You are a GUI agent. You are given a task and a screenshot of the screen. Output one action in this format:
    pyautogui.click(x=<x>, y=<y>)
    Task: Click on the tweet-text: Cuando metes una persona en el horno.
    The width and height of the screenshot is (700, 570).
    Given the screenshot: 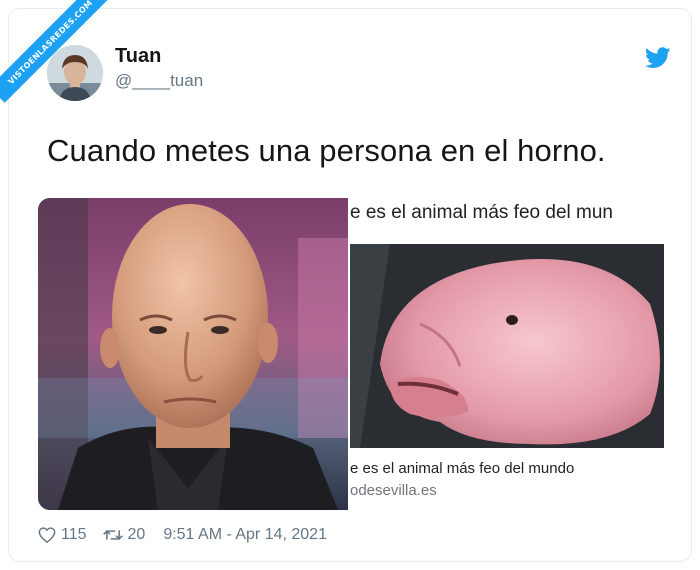 What is the action you would take?
    pyautogui.click(x=326, y=150)
    